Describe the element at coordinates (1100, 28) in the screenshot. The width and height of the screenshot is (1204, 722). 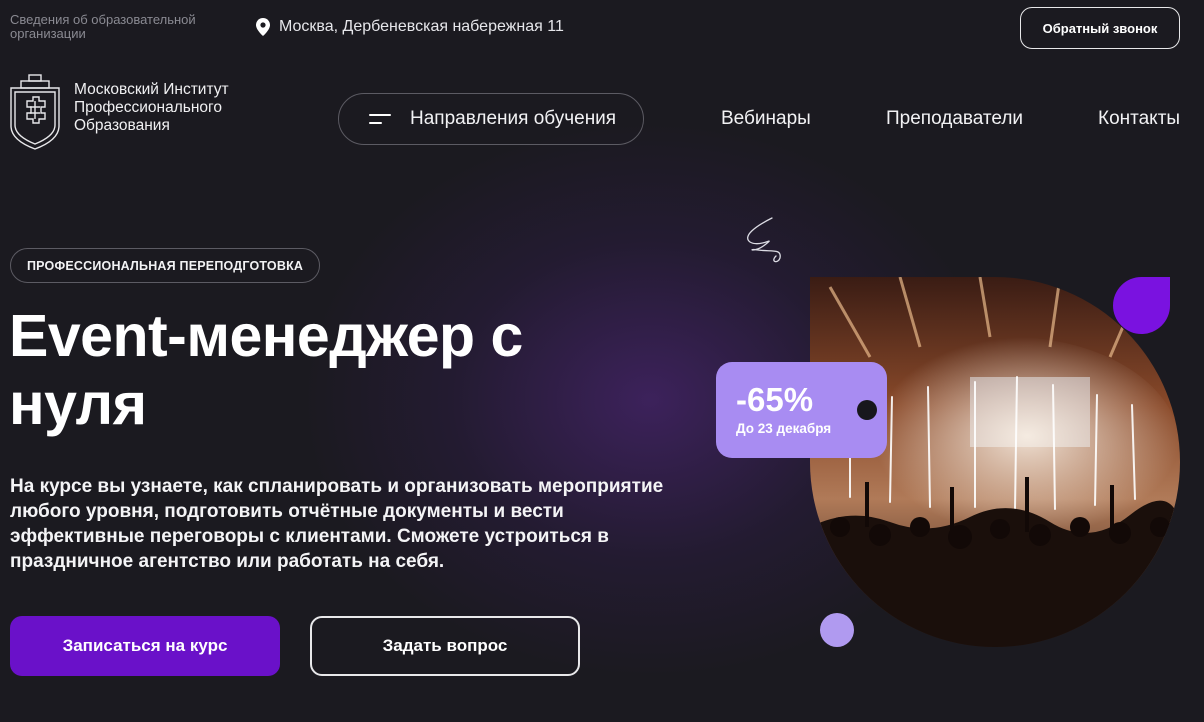
I see `callback-button: Обратный звонок` at that location.